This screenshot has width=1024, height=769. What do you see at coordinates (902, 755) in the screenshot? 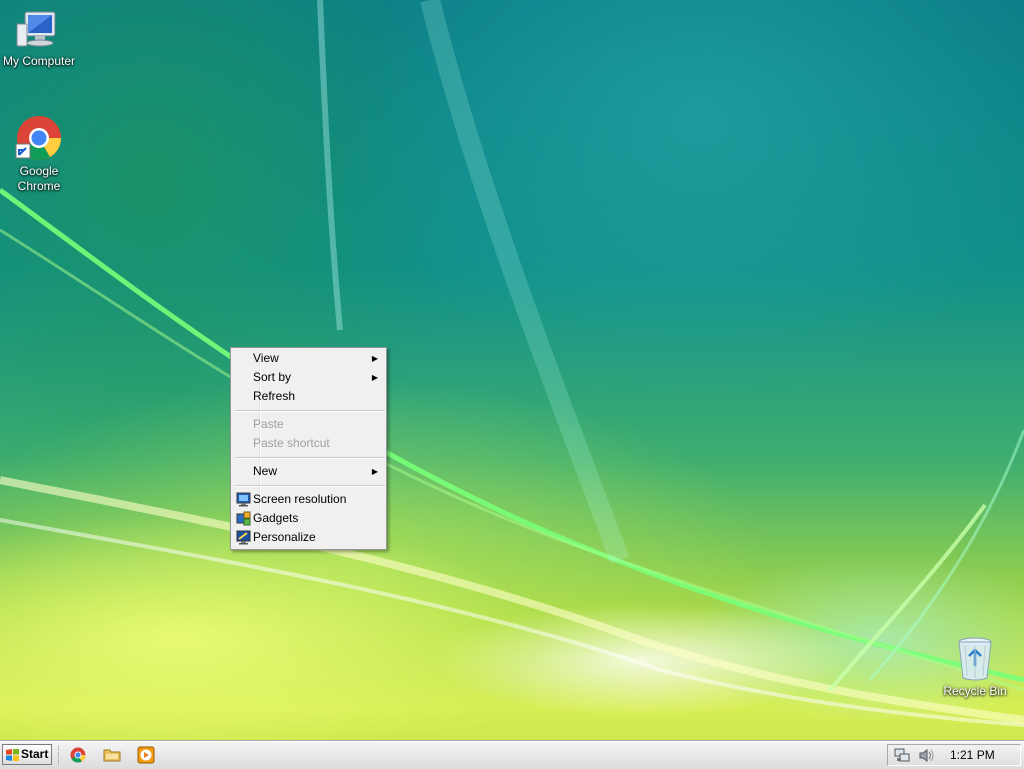
I see `network-icon` at bounding box center [902, 755].